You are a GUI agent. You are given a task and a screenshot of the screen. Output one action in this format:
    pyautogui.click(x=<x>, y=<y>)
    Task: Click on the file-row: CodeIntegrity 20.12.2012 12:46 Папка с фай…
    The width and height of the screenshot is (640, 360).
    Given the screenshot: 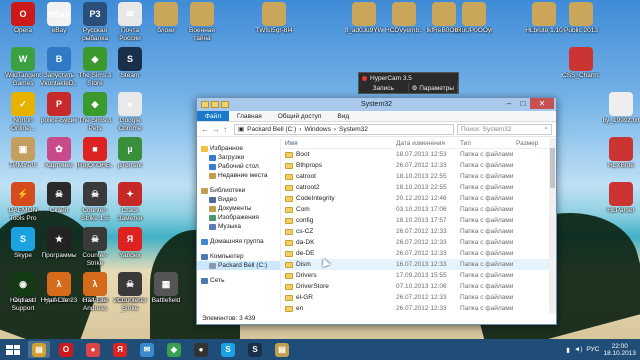 What is the action you would take?
    pyautogui.click(x=418, y=198)
    